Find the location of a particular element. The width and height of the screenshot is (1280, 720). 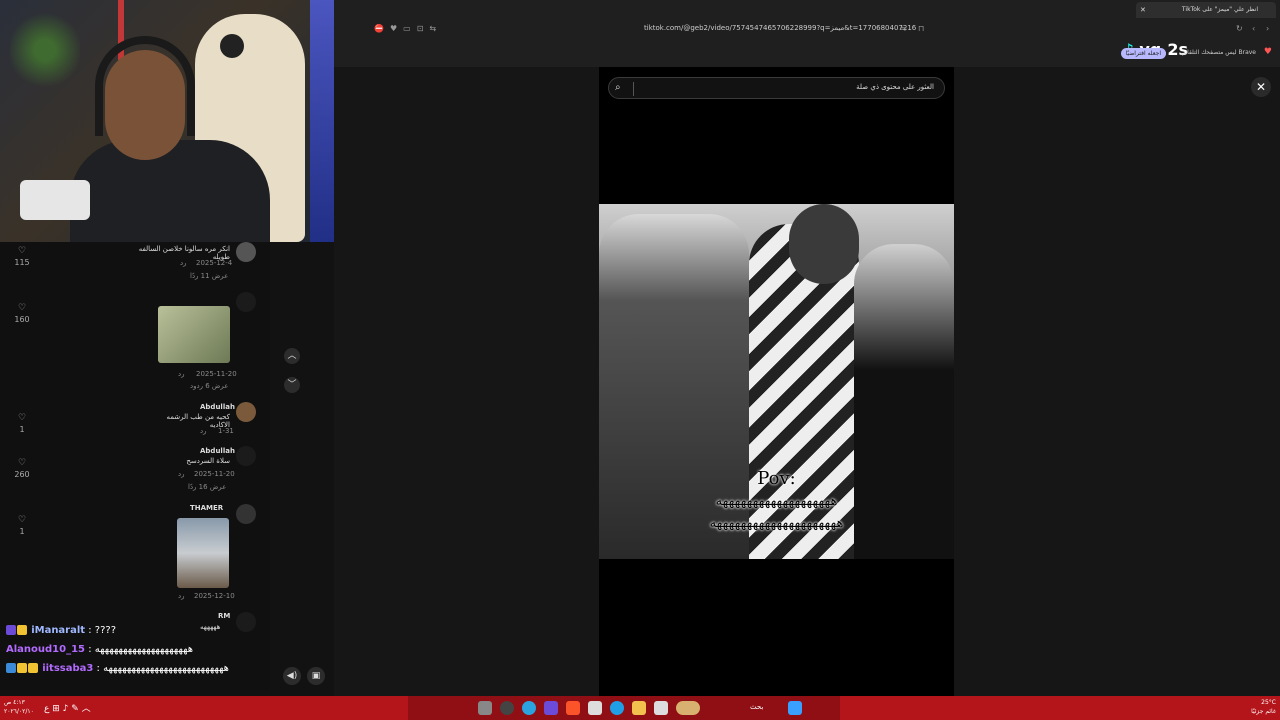

bookmark-icon: ⊓ is located at coordinates (921, 28).